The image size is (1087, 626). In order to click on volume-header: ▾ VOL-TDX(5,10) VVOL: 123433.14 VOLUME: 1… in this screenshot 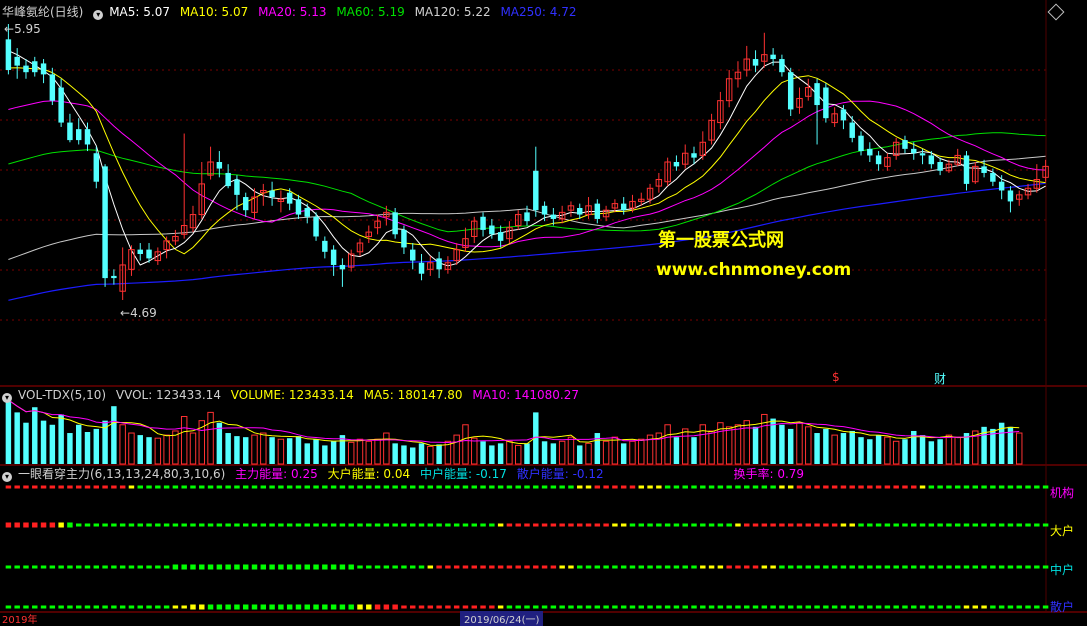, I will do `click(293, 395)`.